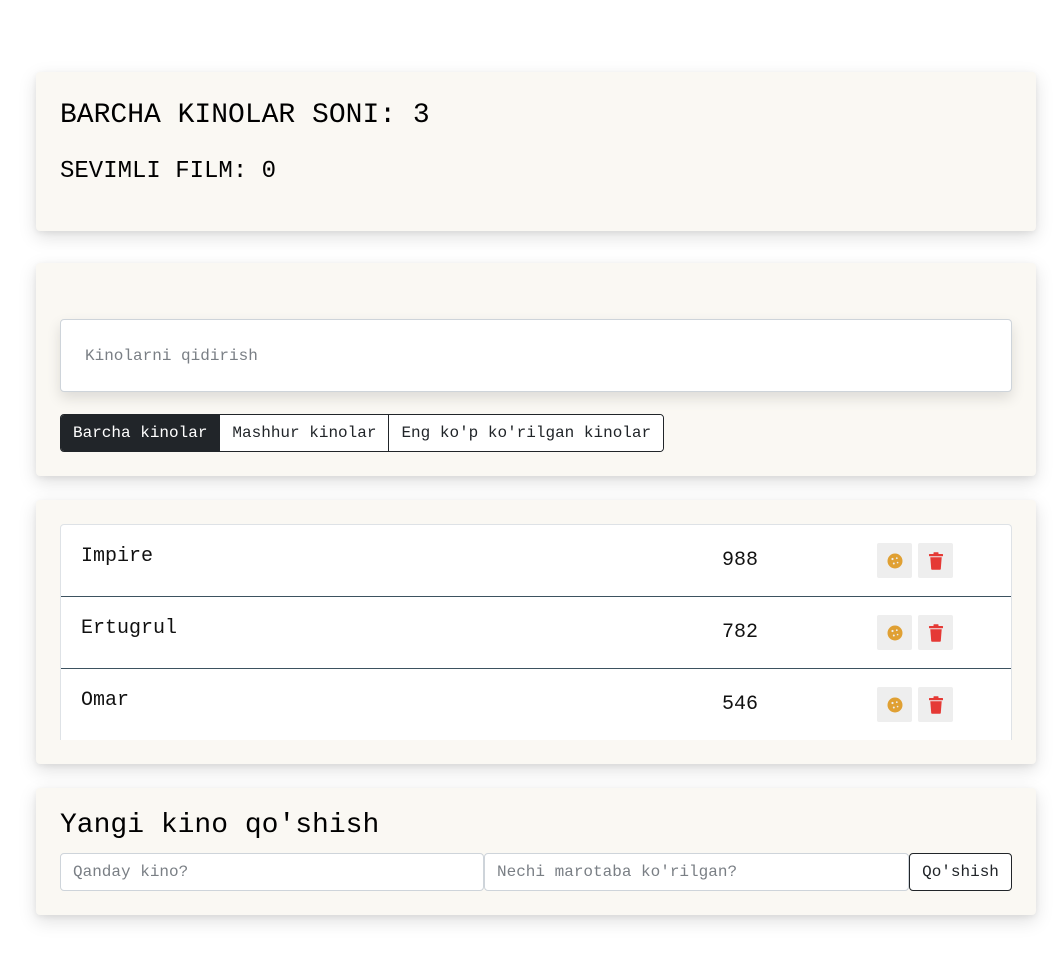 The width and height of the screenshot is (1059, 956). Describe the element at coordinates (740, 560) in the screenshot. I see `movie-views-count: 988` at that location.